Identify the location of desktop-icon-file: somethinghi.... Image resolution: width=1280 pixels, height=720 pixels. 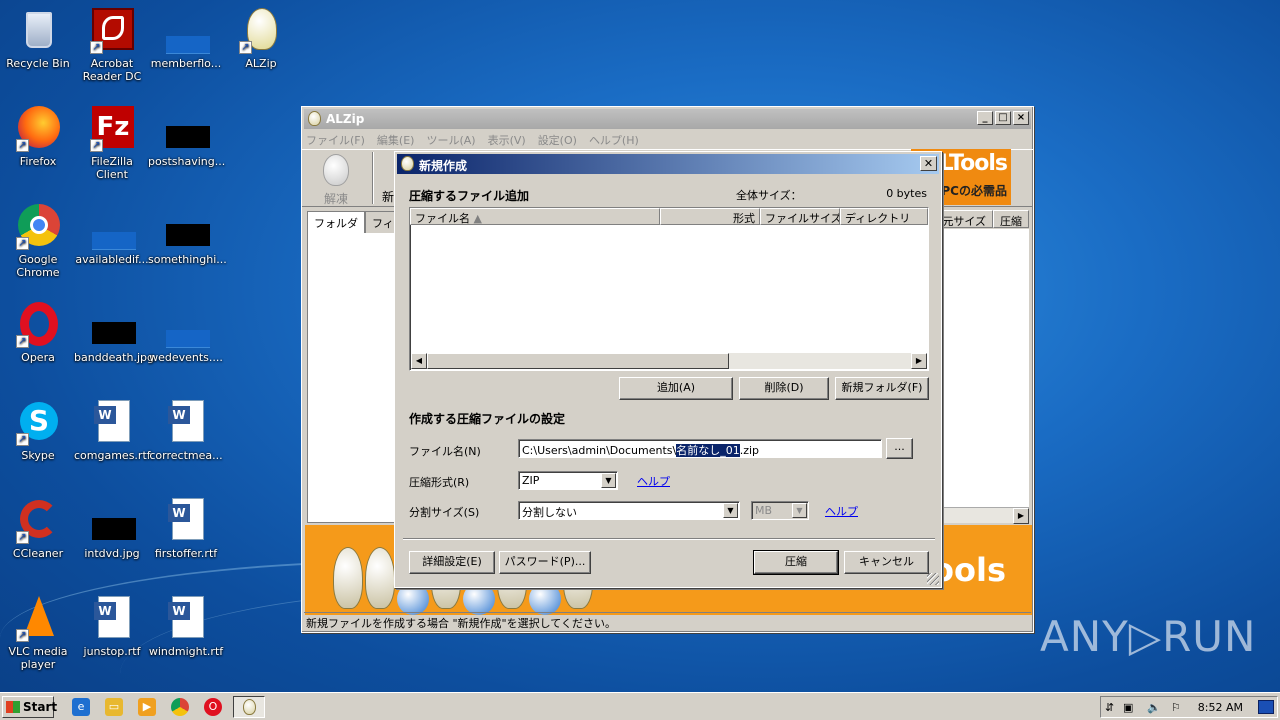
(187, 234).